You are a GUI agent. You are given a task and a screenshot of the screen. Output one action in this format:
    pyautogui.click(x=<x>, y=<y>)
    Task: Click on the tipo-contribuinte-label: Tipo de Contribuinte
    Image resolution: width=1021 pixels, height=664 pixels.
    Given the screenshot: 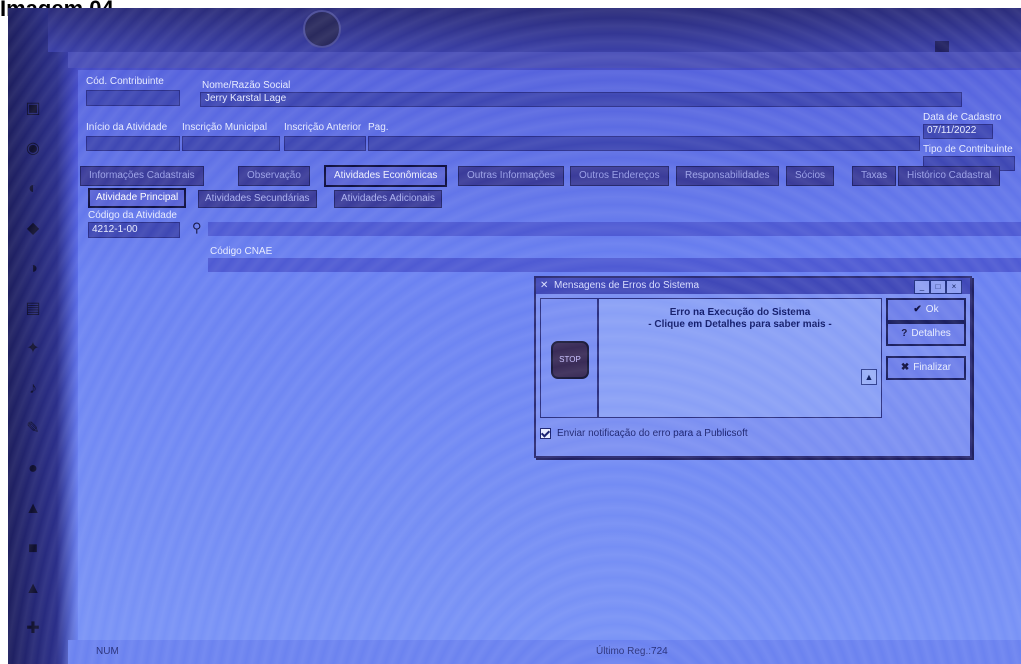 What is the action you would take?
    pyautogui.click(x=968, y=149)
    